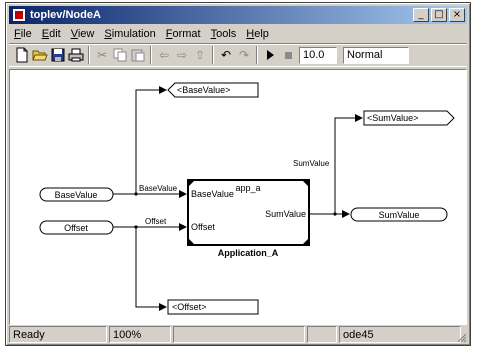  What do you see at coordinates (348, 164) in the screenshot?
I see `wire-sumvalue-goto` at bounding box center [348, 164].